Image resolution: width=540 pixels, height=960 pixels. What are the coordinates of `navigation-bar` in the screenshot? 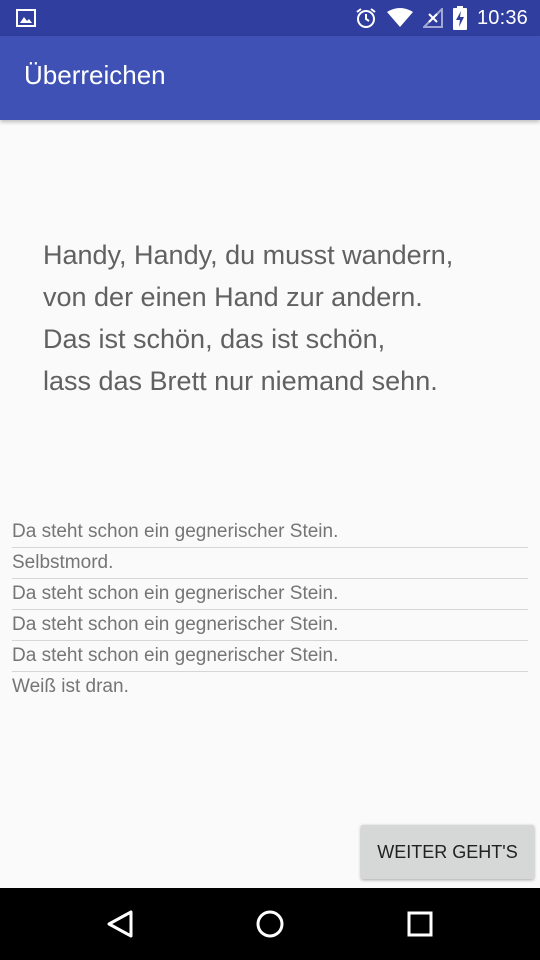 It's located at (270, 924).